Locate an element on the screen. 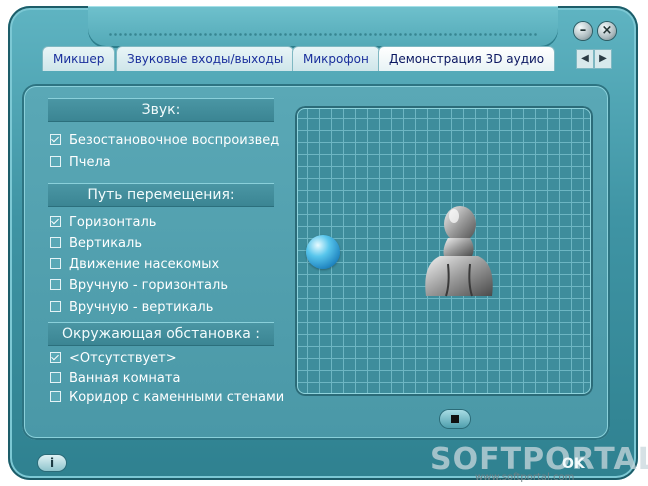 The height and width of the screenshot is (486, 648). listener-bust-icon is located at coordinates (459, 251).